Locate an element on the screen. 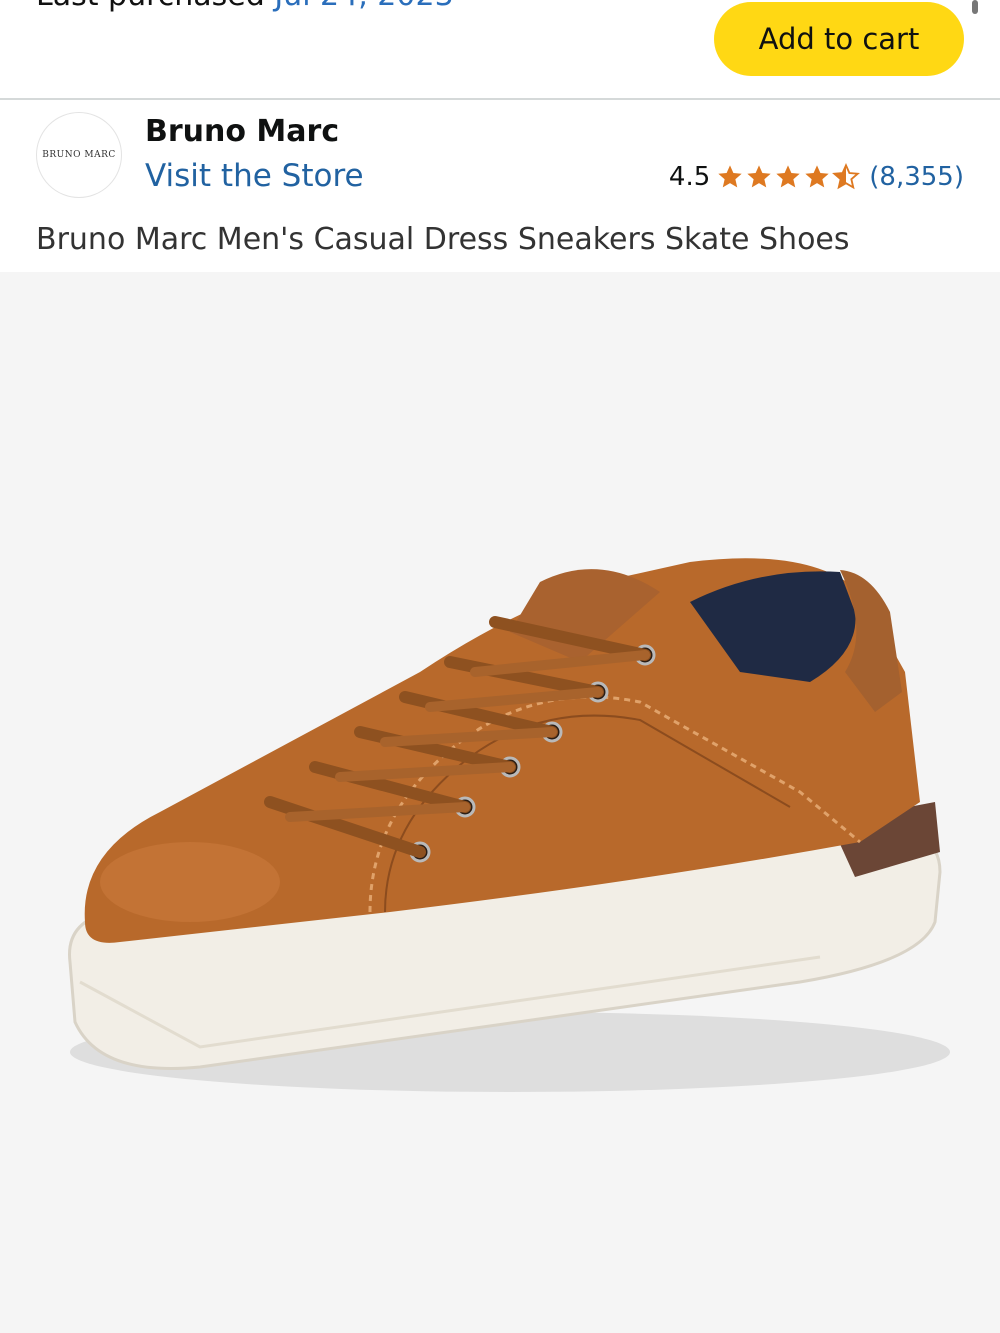 This screenshot has height=1333, width=1000. star-rating is located at coordinates (788, 177).